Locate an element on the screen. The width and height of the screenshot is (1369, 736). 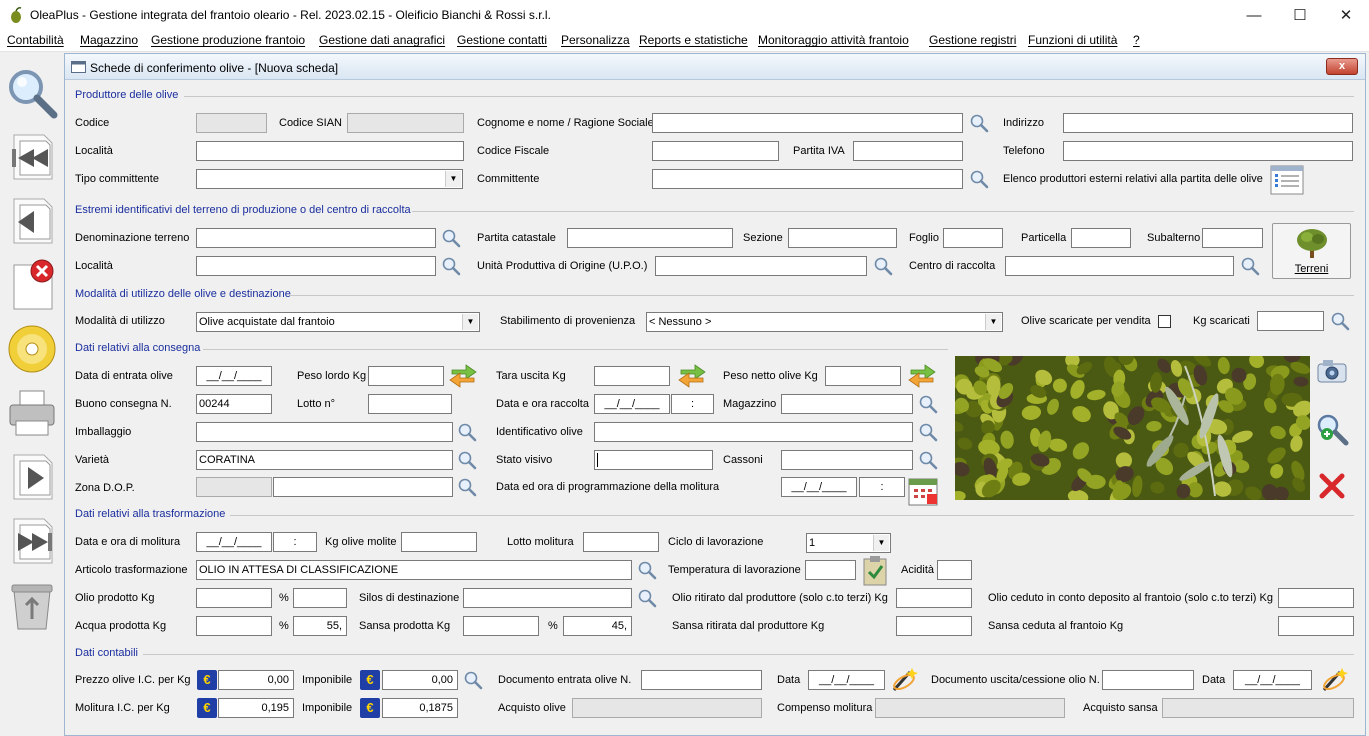
indirizzo-field is located at coordinates (1208, 123).